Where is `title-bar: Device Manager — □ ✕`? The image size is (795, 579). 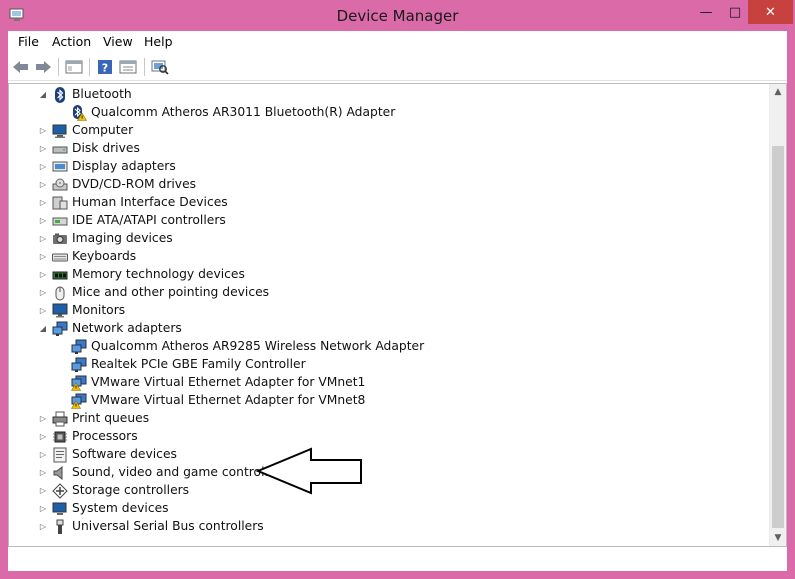 title-bar: Device Manager — □ ✕ is located at coordinates (397, 15).